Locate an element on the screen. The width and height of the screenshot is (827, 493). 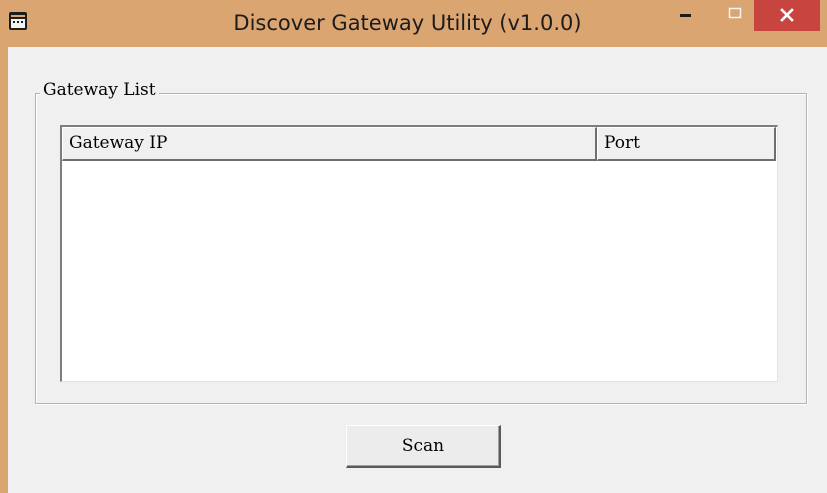
maximize-icon is located at coordinates (735, 13).